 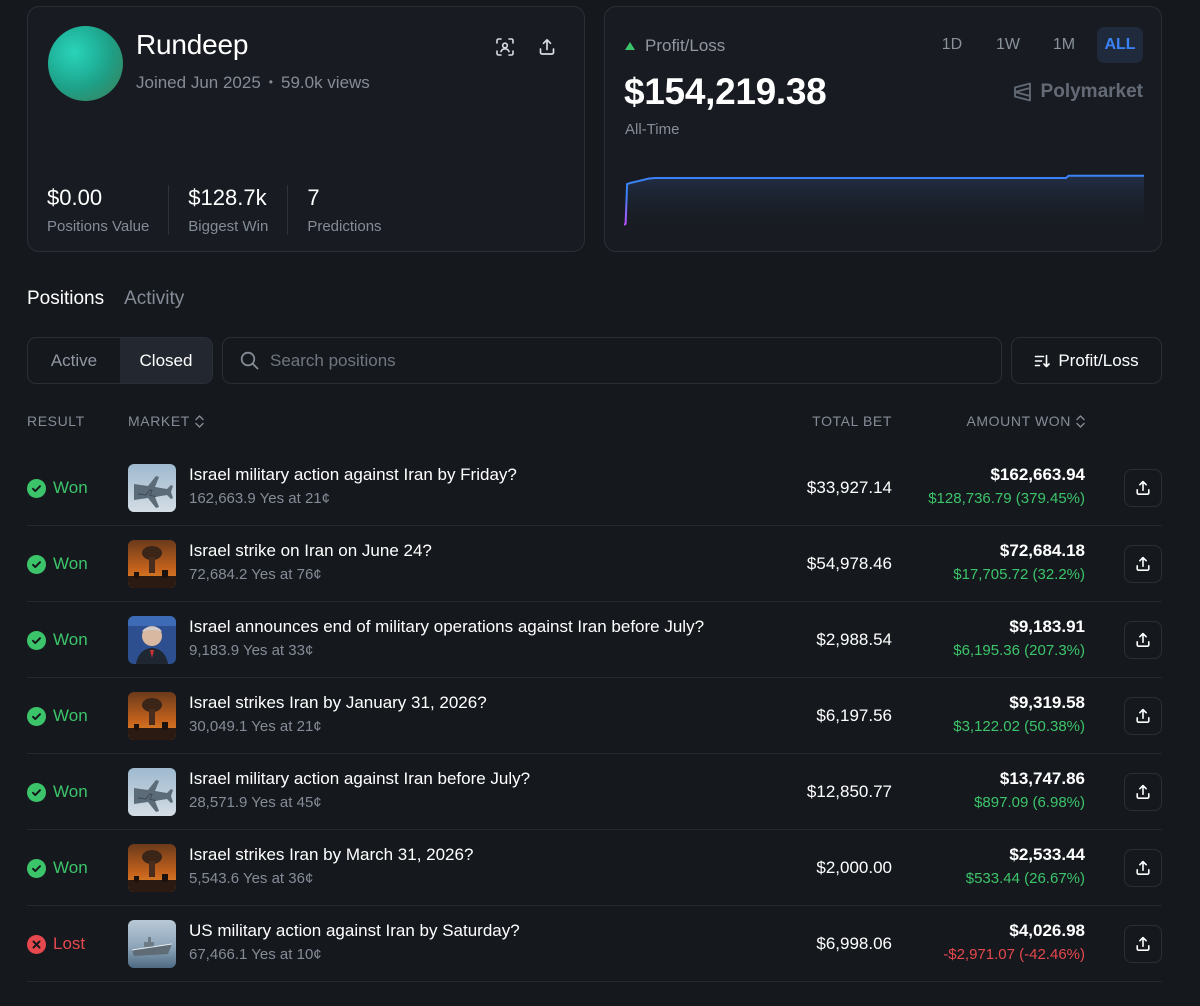 I want to click on range-tab-1w: 1W, so click(x=1008, y=45).